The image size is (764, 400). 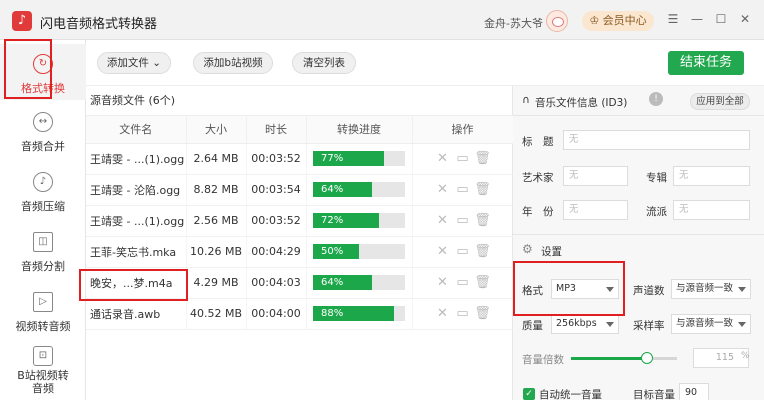 I want to click on artist-input: 无, so click(x=595, y=176).